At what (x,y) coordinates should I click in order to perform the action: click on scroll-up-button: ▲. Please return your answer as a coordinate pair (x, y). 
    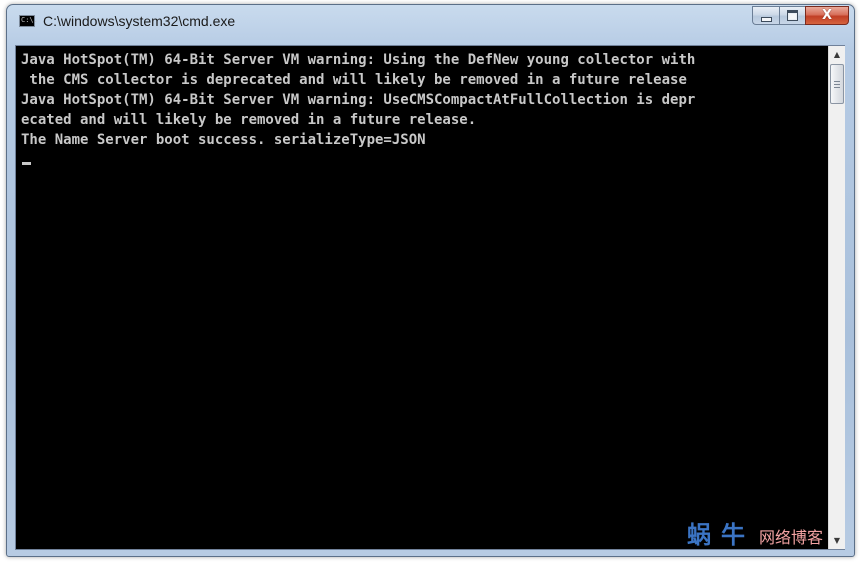
    Looking at the image, I should click on (837, 54).